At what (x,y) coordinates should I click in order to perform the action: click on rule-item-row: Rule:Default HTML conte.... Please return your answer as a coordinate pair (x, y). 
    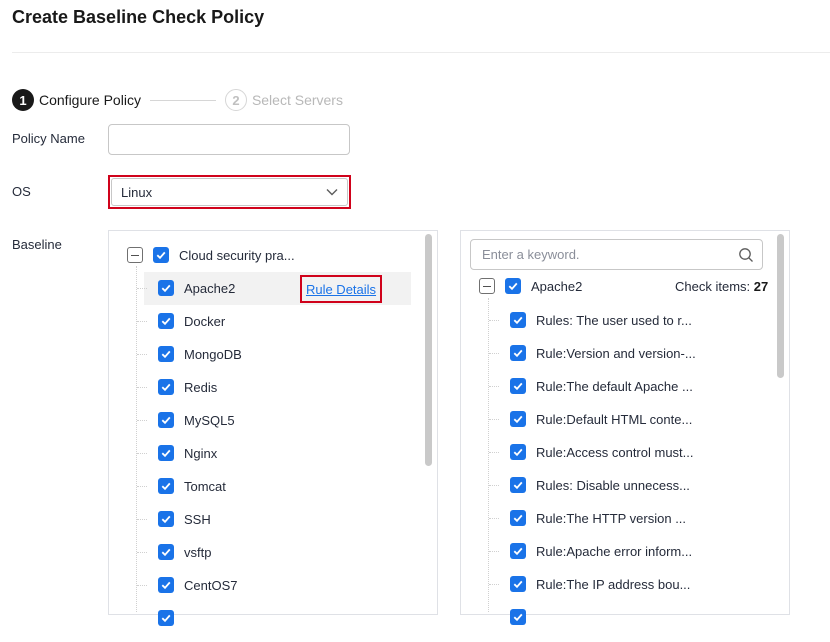
    Looking at the image, I should click on (605, 419).